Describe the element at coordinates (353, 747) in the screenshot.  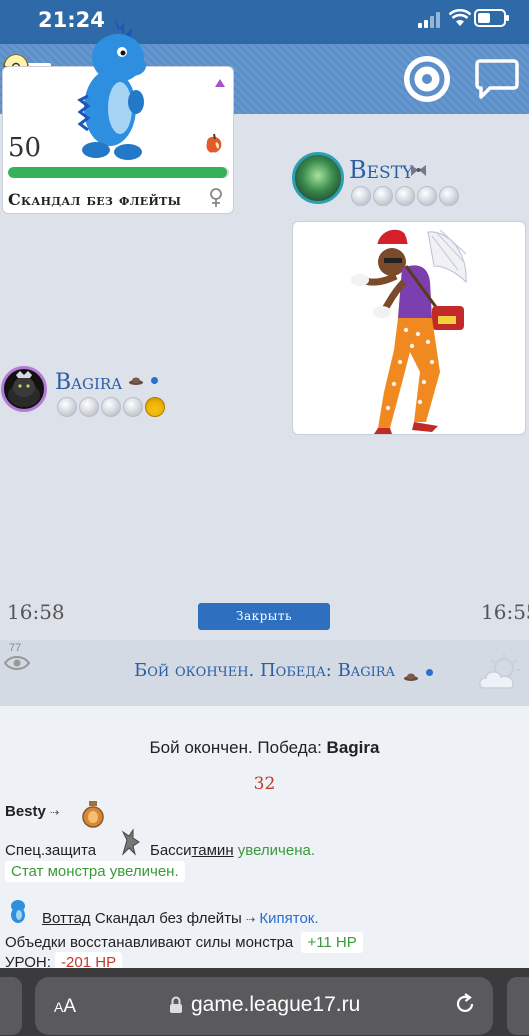
I see `log-result-winner: Bagira` at that location.